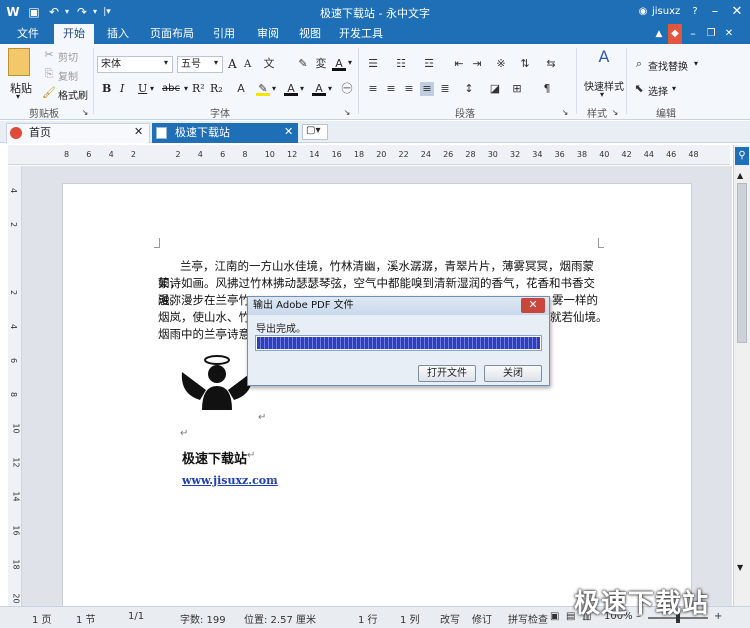  What do you see at coordinates (241, 89) in the screenshot?
I see `text-effect-icon: A` at bounding box center [241, 89].